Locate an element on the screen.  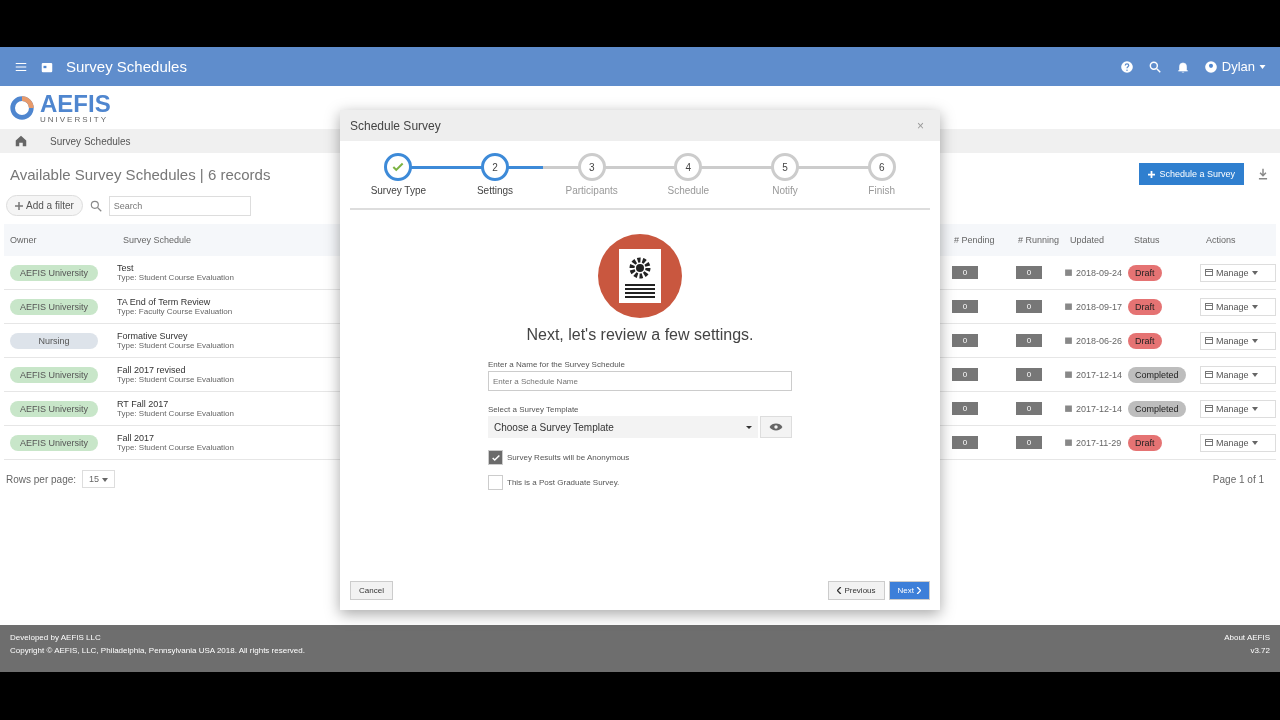
column-header: Status is located at coordinates (1164, 240).